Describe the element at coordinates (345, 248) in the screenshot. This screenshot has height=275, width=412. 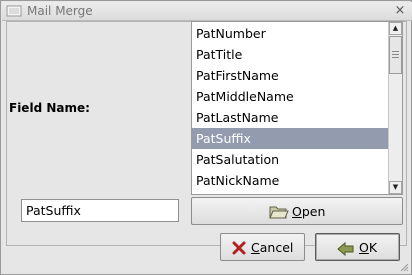
I see `ok-arrow-icon` at that location.